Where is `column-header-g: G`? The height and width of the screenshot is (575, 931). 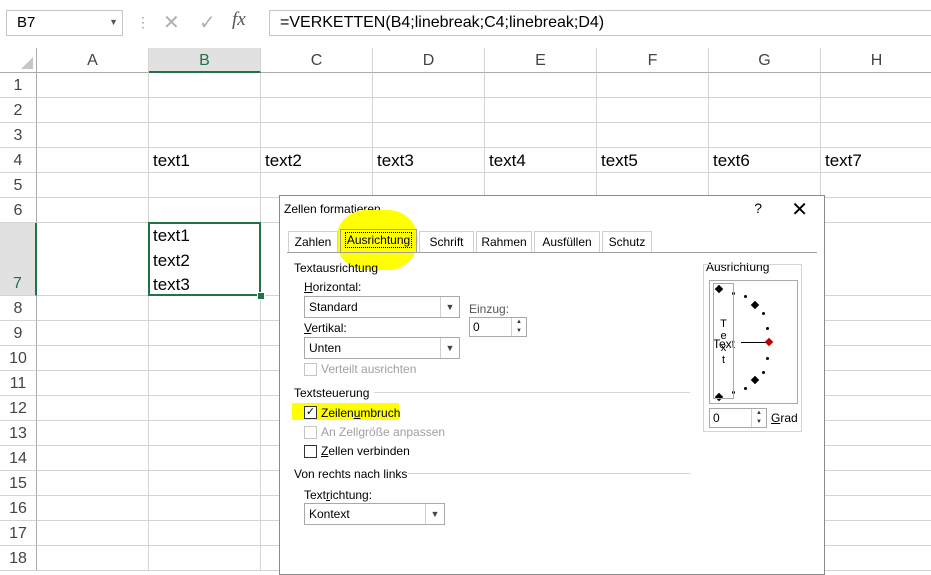 column-header-g: G is located at coordinates (765, 60).